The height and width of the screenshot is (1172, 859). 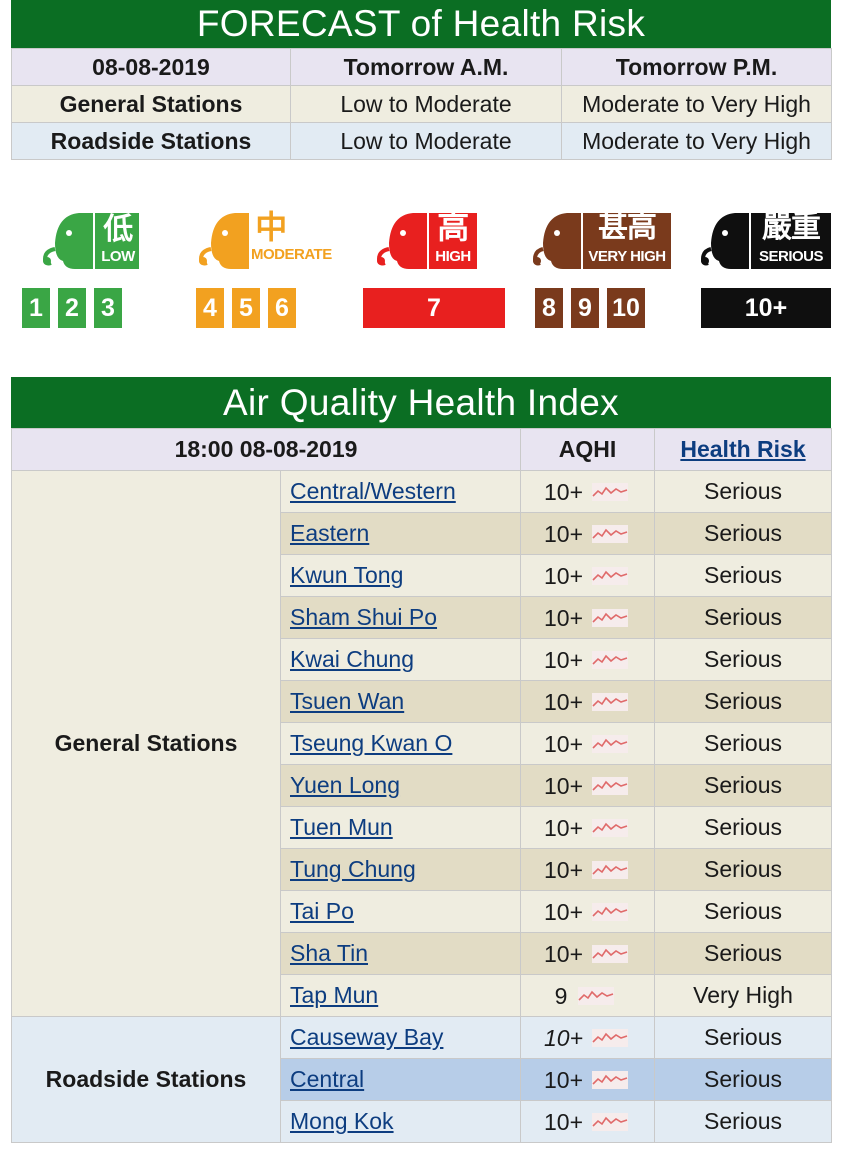 What do you see at coordinates (371, 743) in the screenshot?
I see `station-link: Tseung Kwan O` at bounding box center [371, 743].